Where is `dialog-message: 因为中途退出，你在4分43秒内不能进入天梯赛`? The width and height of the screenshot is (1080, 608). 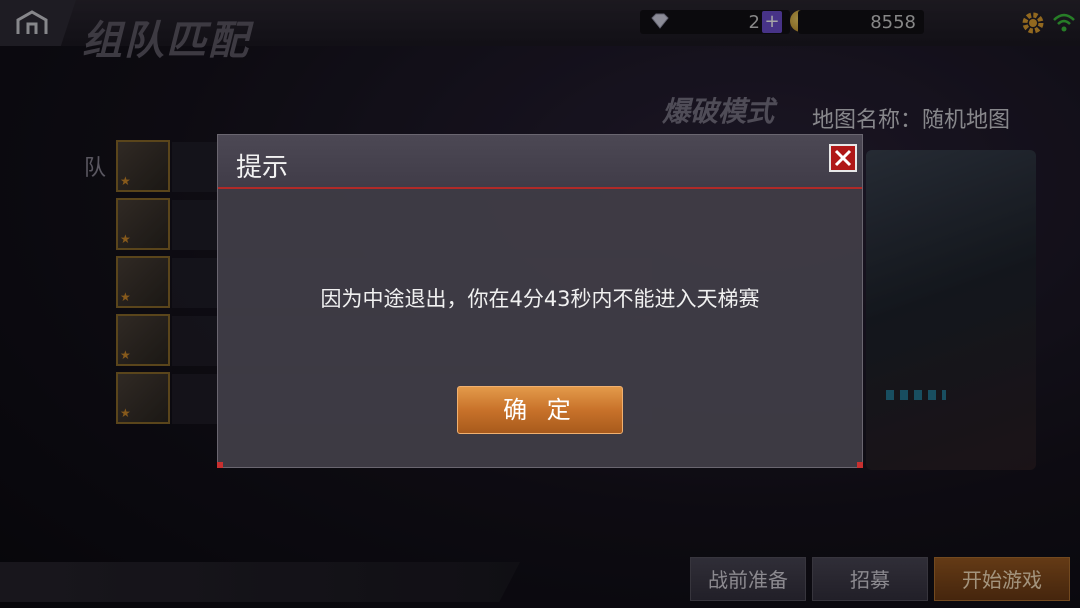 dialog-message: 因为中途退出，你在4分43秒内不能进入天梯赛 is located at coordinates (540, 299).